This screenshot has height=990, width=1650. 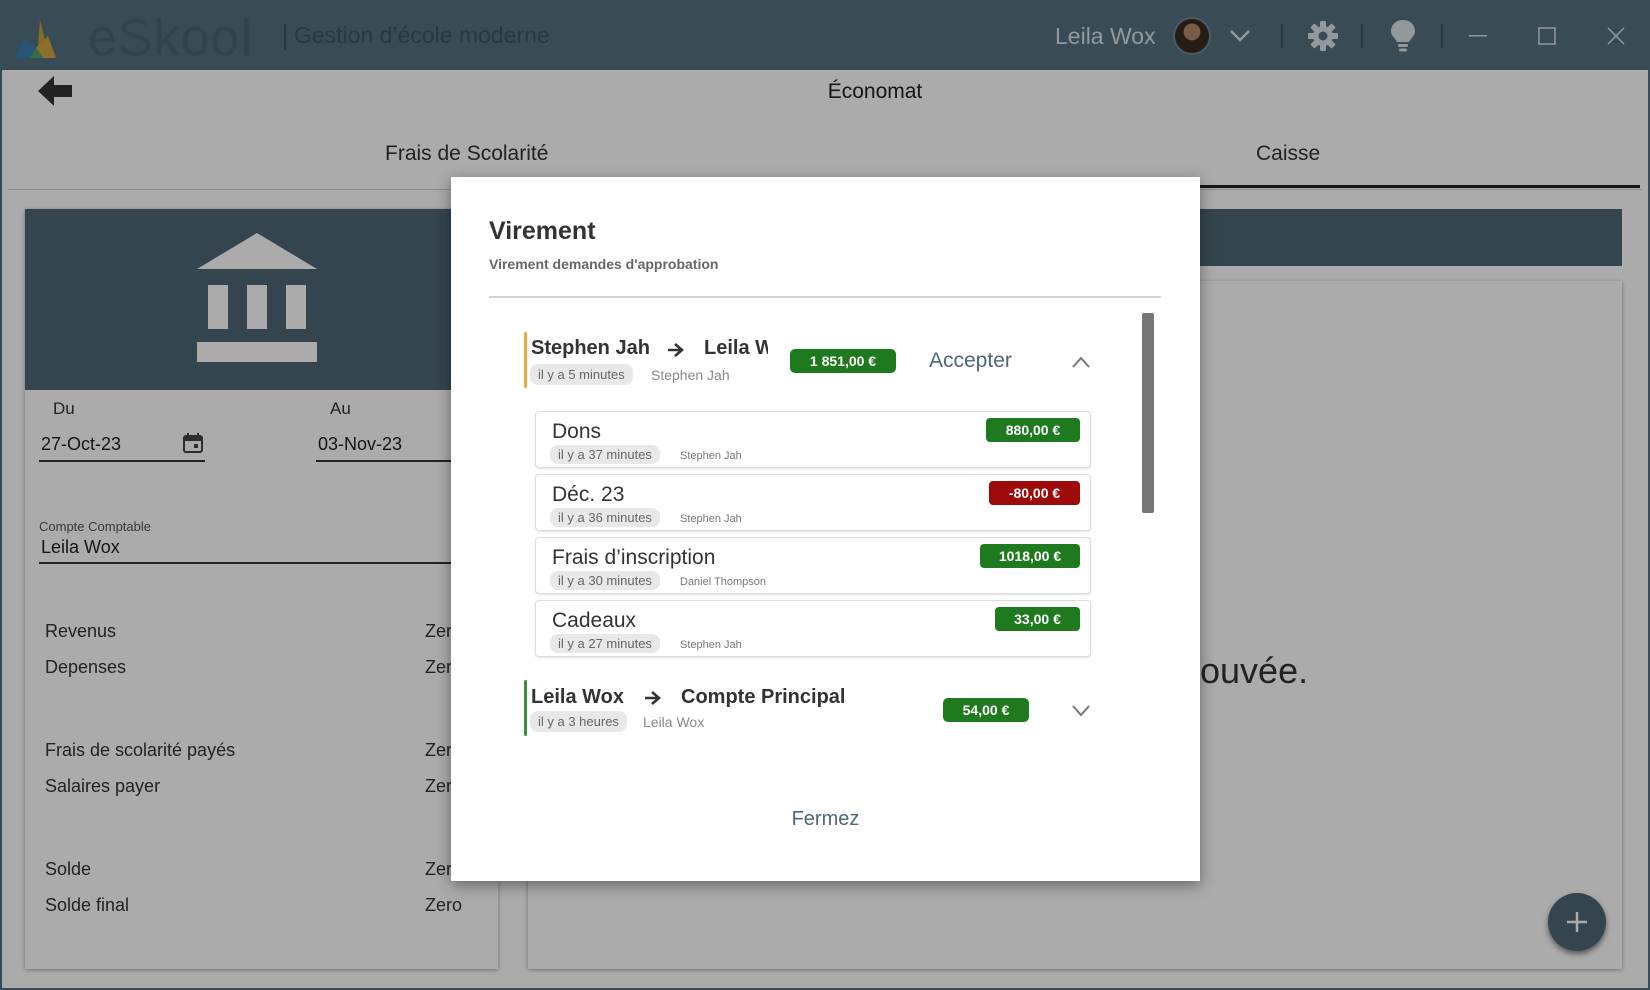 I want to click on item-title: Cadeaux, so click(x=594, y=620).